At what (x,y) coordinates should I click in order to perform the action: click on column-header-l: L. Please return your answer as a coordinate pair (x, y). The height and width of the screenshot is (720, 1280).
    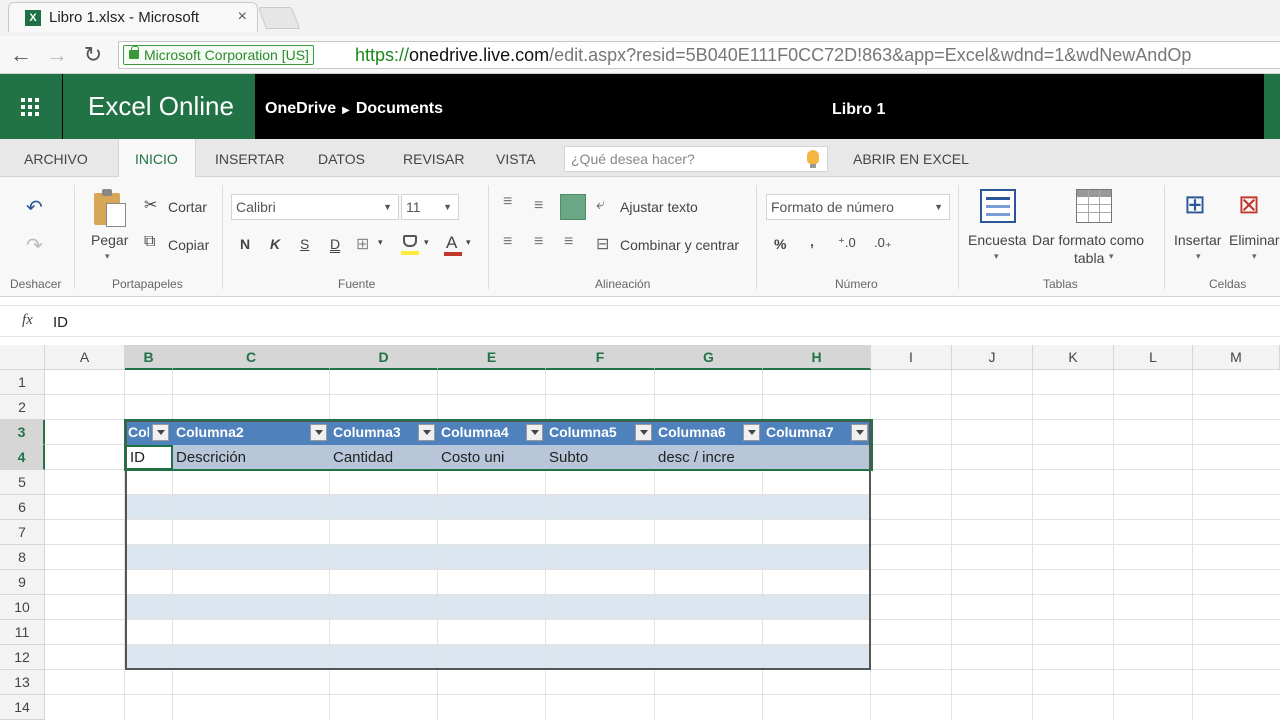
    Looking at the image, I should click on (1153, 357).